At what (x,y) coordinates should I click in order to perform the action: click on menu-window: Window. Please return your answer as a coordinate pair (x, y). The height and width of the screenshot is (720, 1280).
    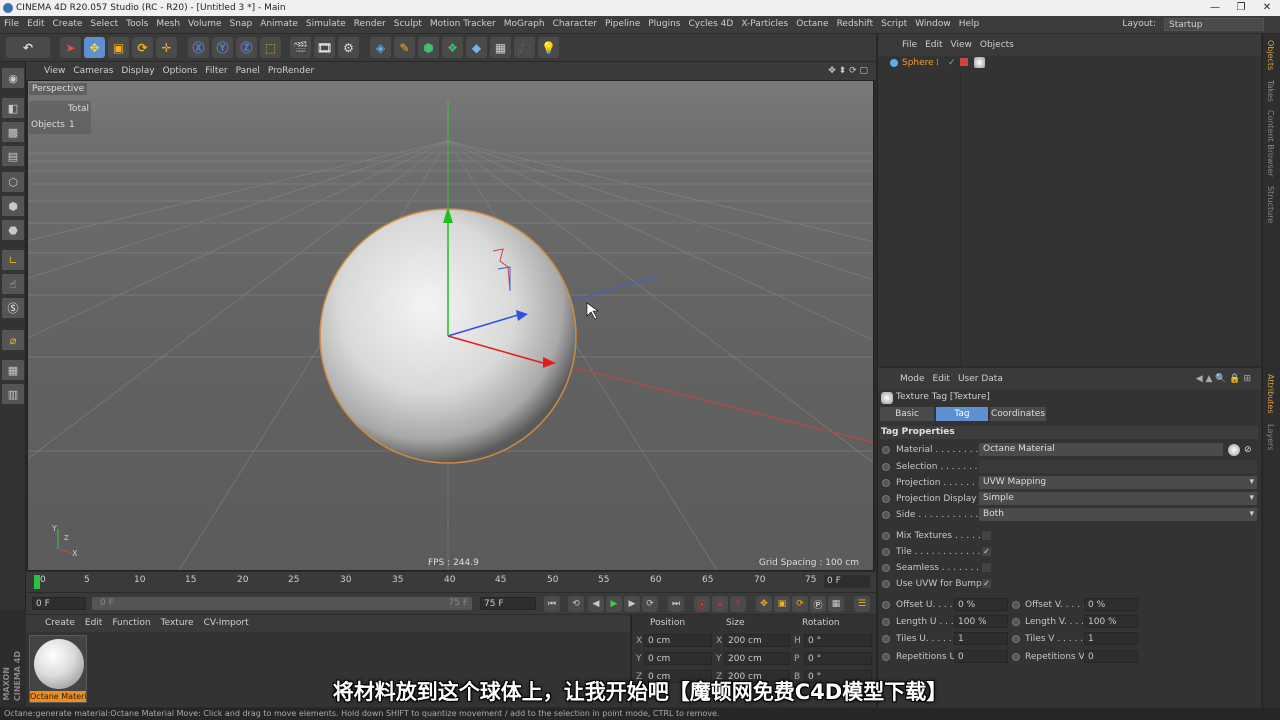
    Looking at the image, I should click on (933, 24).